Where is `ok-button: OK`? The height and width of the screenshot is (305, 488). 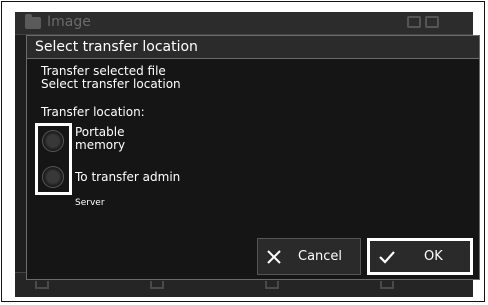
ok-button: OK is located at coordinates (420, 256).